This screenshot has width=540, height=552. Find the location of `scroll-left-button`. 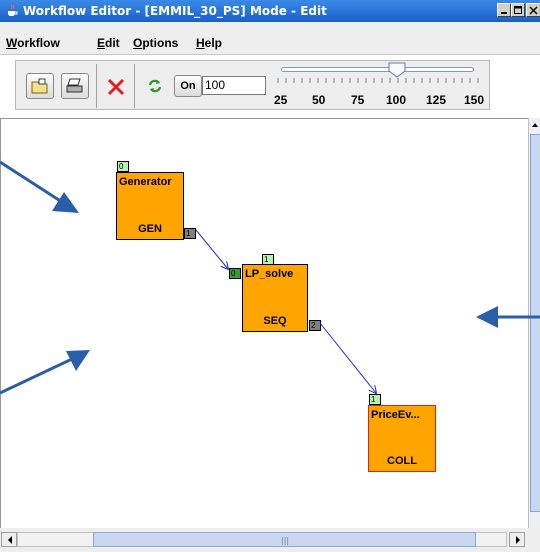

scroll-left-button is located at coordinates (9, 539).